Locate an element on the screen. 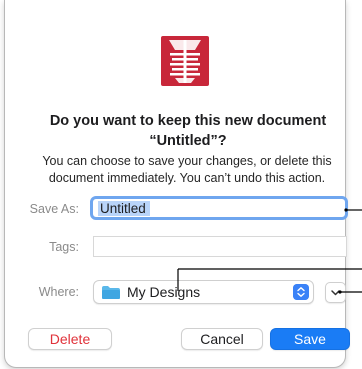 Image resolution: width=362 pixels, height=369 pixels. popup-stepper-icon is located at coordinates (301, 292).